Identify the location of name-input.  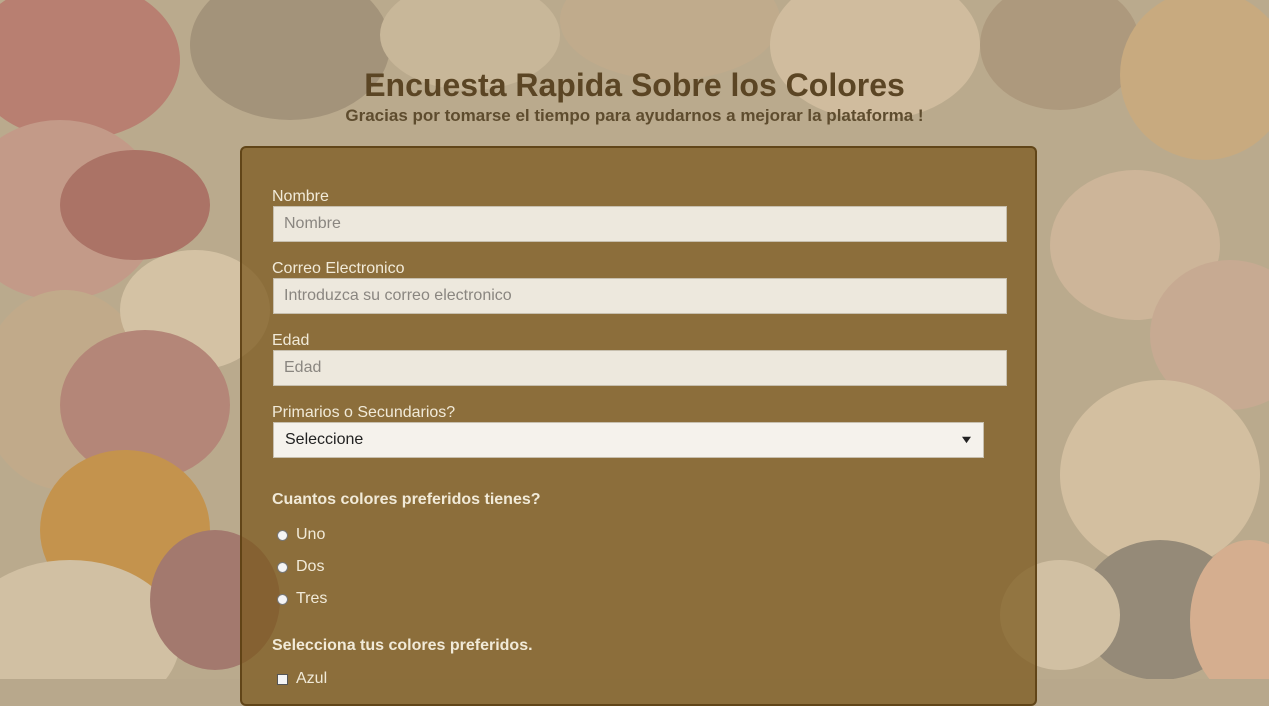
(640, 224).